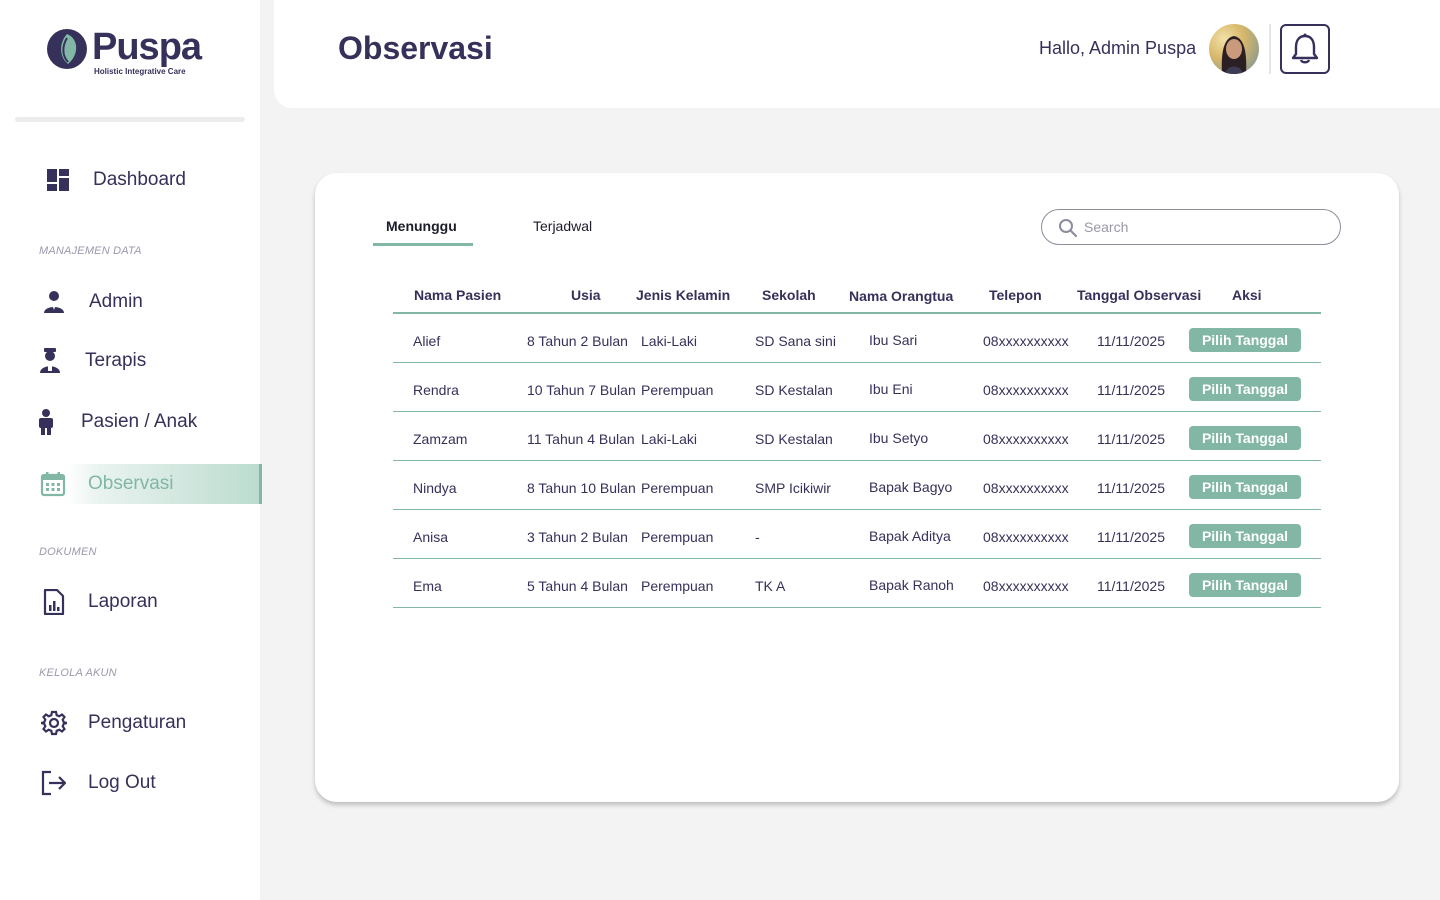 Image resolution: width=1440 pixels, height=900 pixels. What do you see at coordinates (1270, 49) in the screenshot?
I see `header-divider` at bounding box center [1270, 49].